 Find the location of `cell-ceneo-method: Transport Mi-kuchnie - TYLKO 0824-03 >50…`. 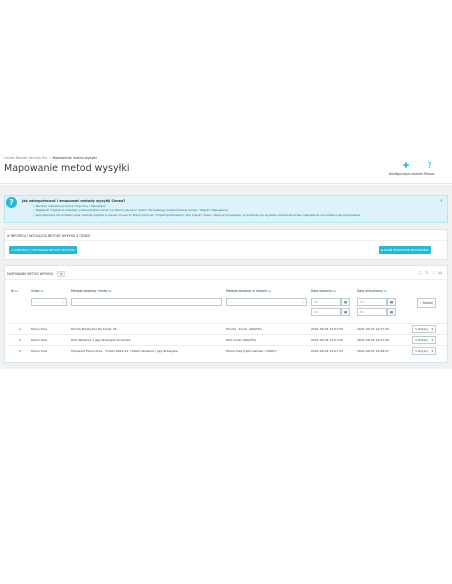

cell-ceneo-method: Transport Mi-kuchnie - TYLKO 0824-03 >50… is located at coordinates (124, 351).